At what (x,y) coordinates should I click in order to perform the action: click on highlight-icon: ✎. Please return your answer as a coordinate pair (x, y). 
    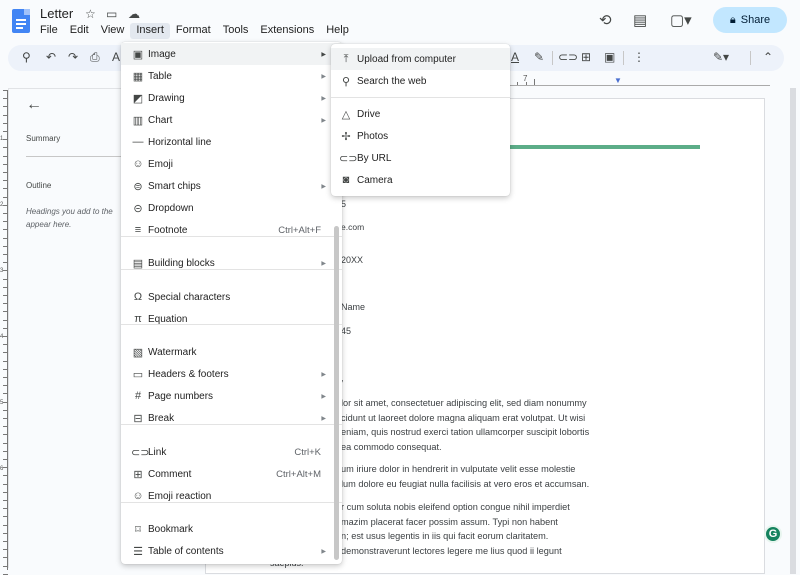
    Looking at the image, I should click on (539, 57).